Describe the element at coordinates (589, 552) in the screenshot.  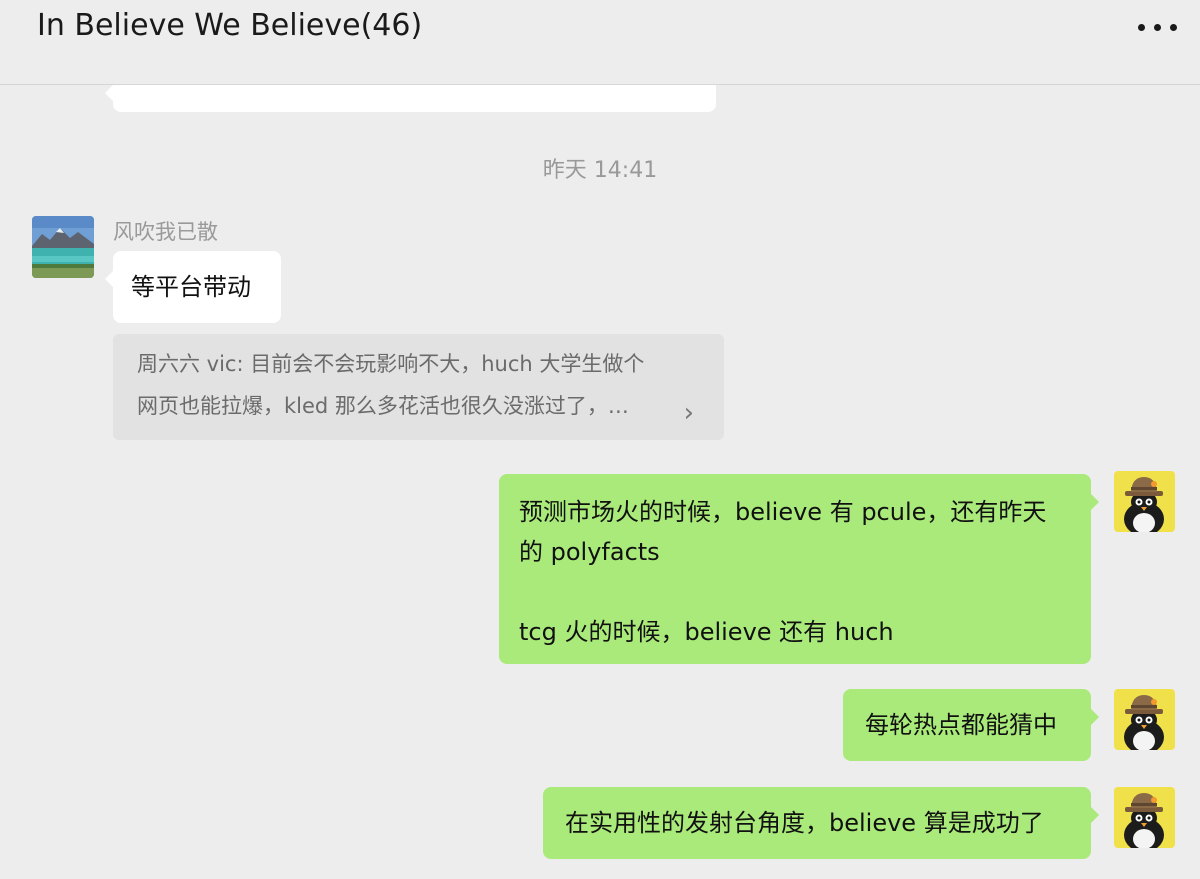
I see `message-text-line-2: 的 polyfacts` at that location.